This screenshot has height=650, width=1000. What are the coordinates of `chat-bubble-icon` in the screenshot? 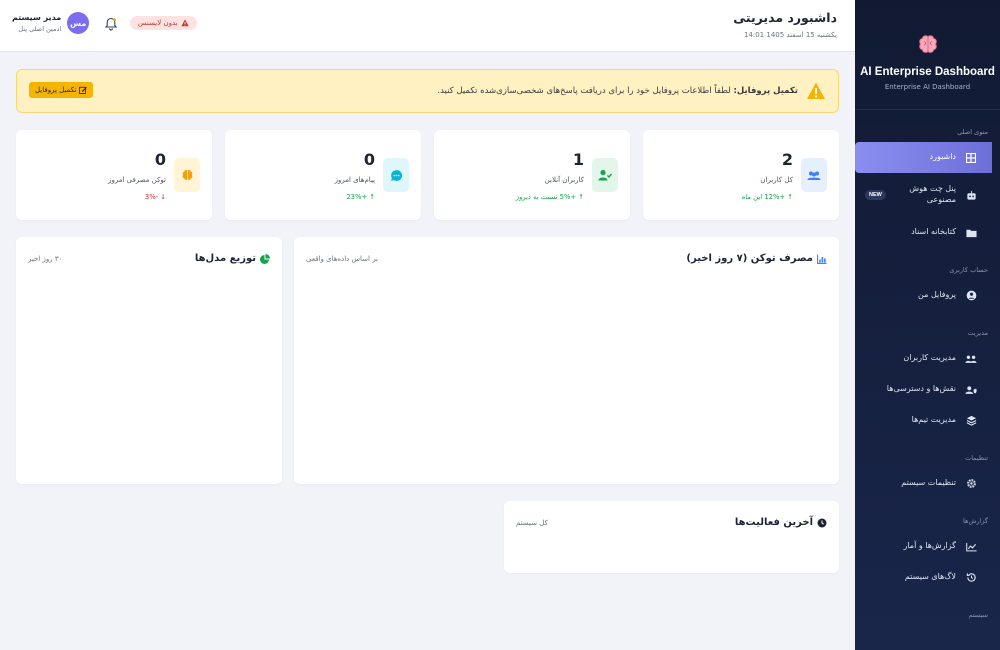 It's located at (396, 175).